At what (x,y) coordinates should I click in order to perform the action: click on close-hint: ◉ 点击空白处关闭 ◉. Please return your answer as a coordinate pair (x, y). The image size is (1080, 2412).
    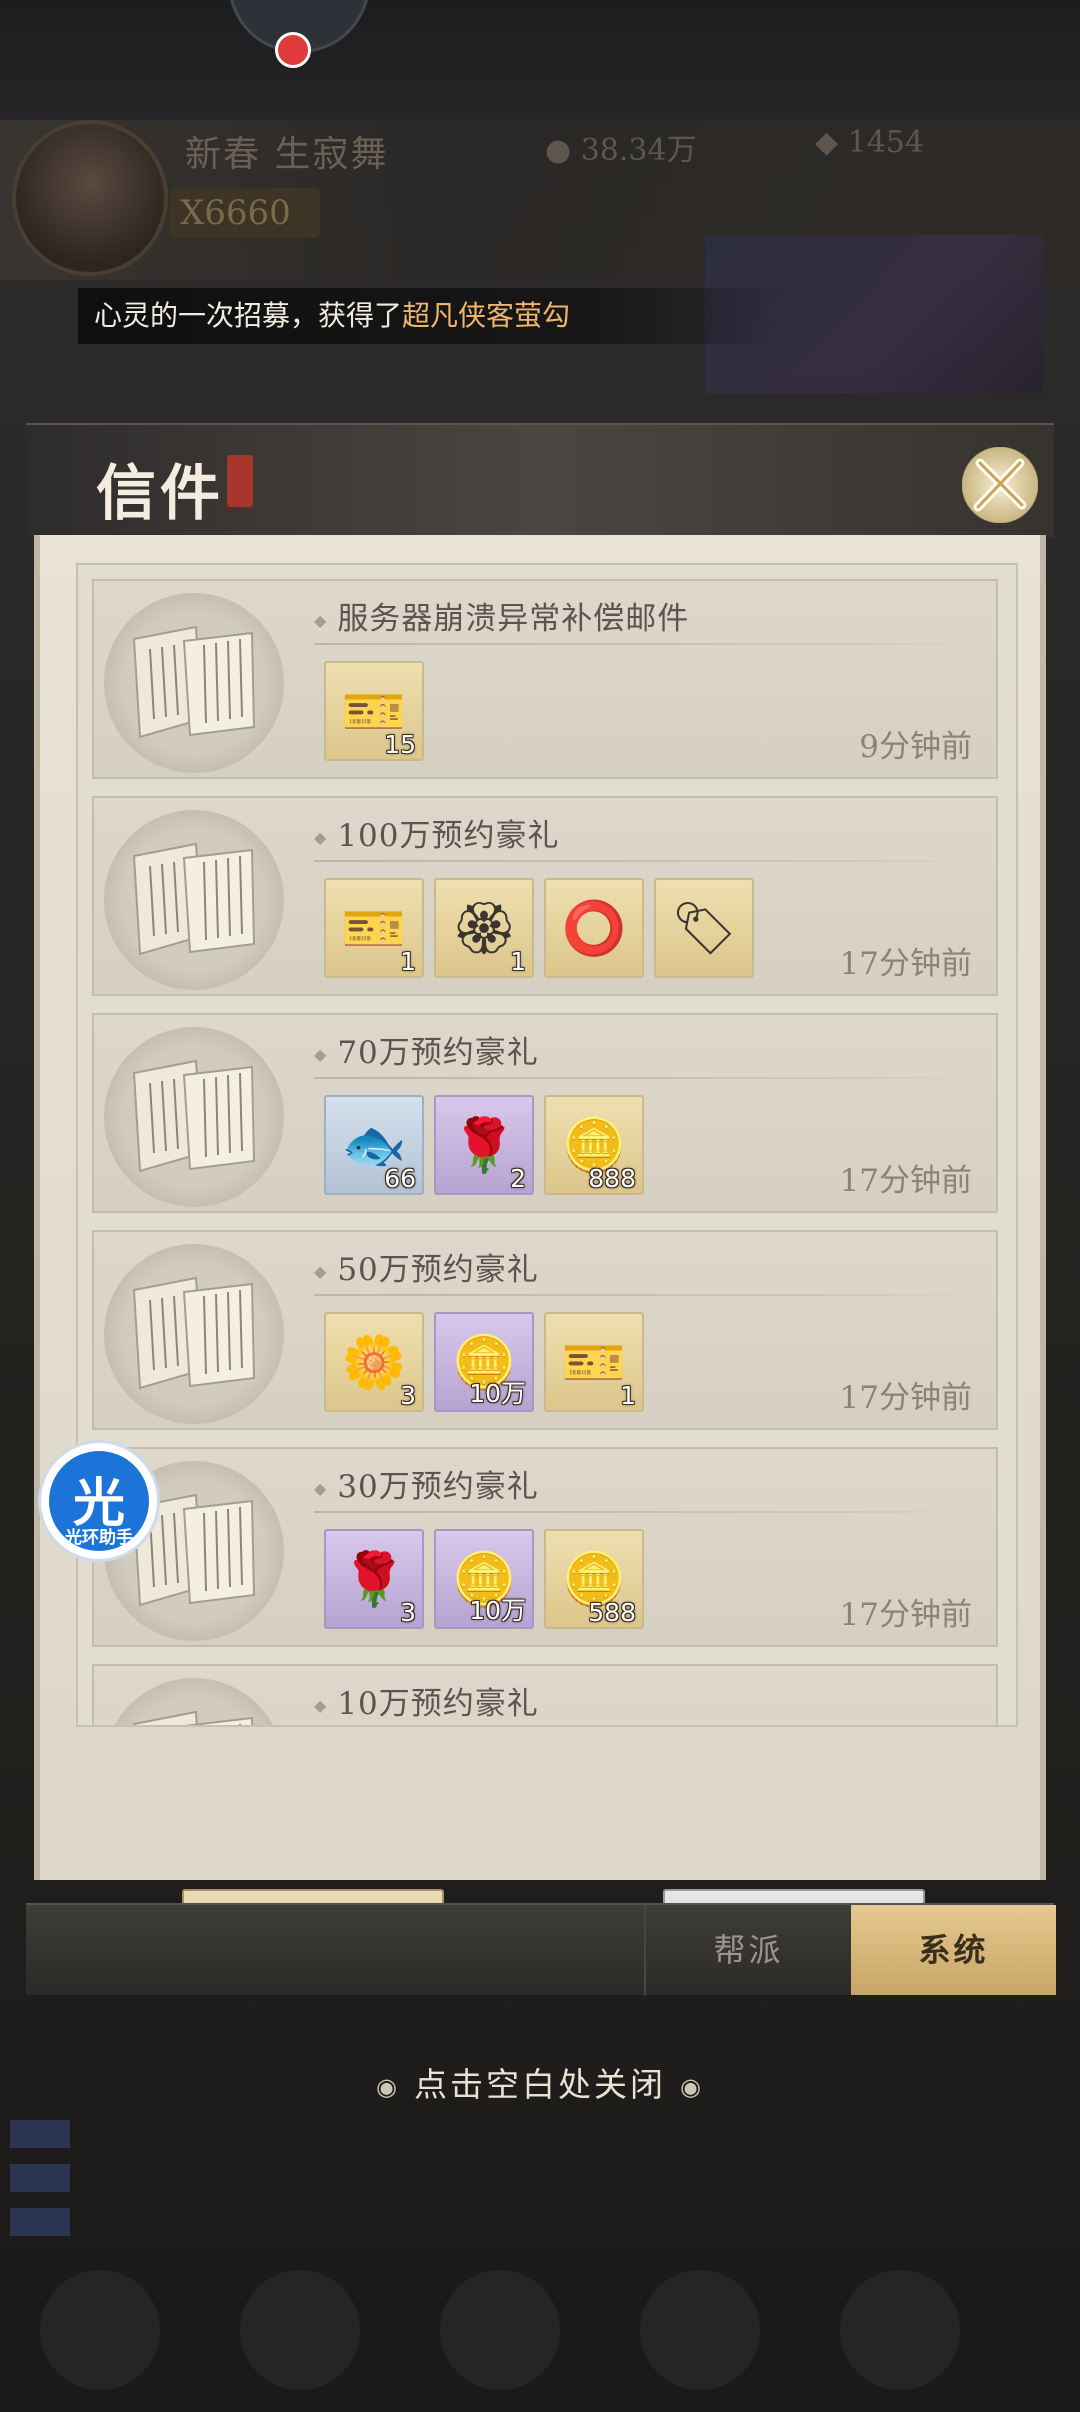
    Looking at the image, I should click on (540, 2082).